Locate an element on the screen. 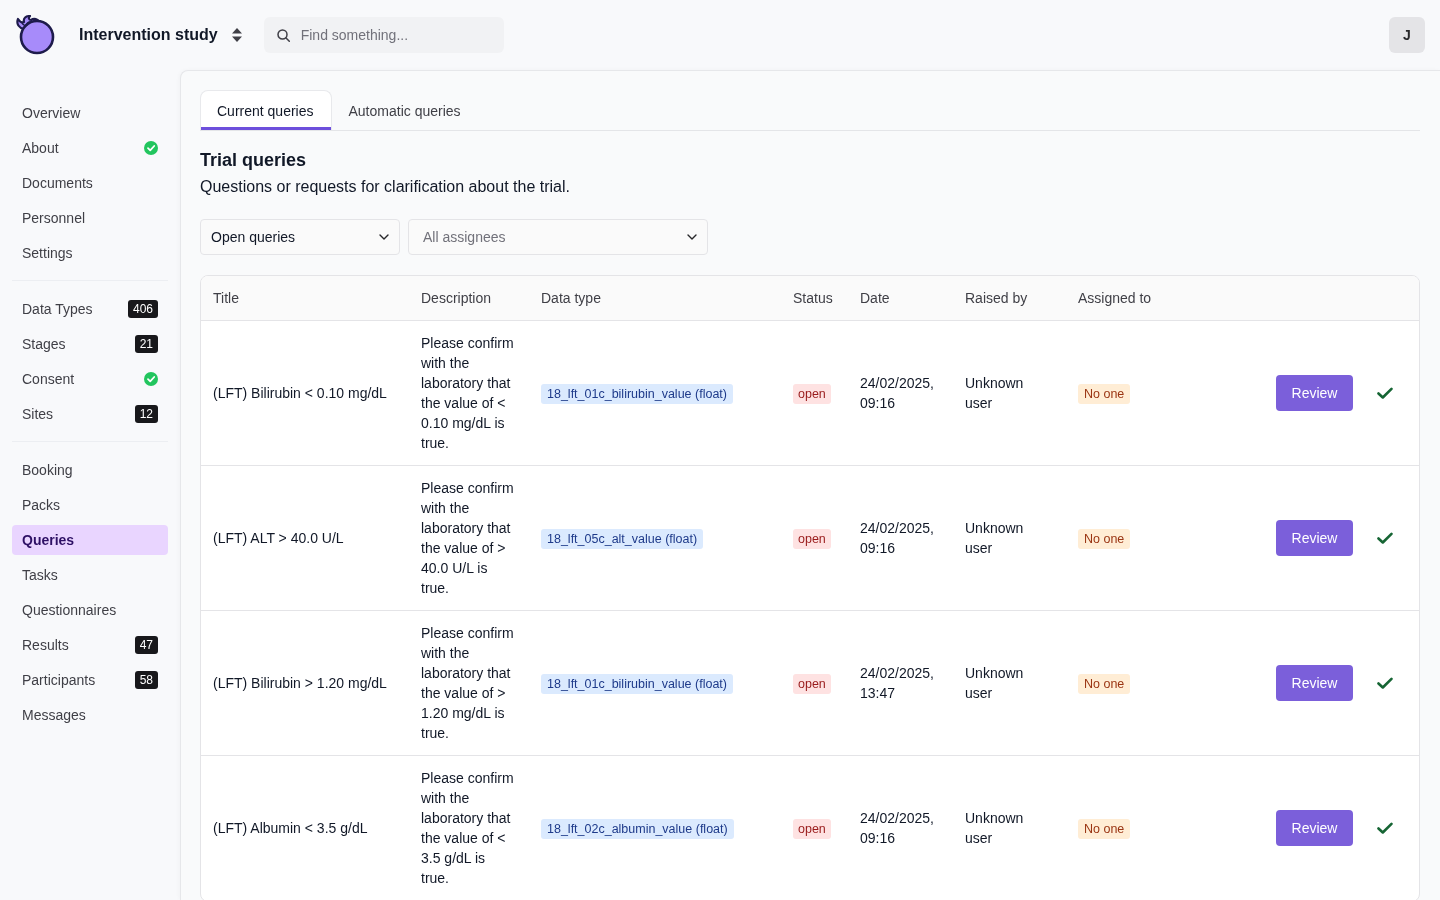 The image size is (1440, 900). search-icon is located at coordinates (283, 35).